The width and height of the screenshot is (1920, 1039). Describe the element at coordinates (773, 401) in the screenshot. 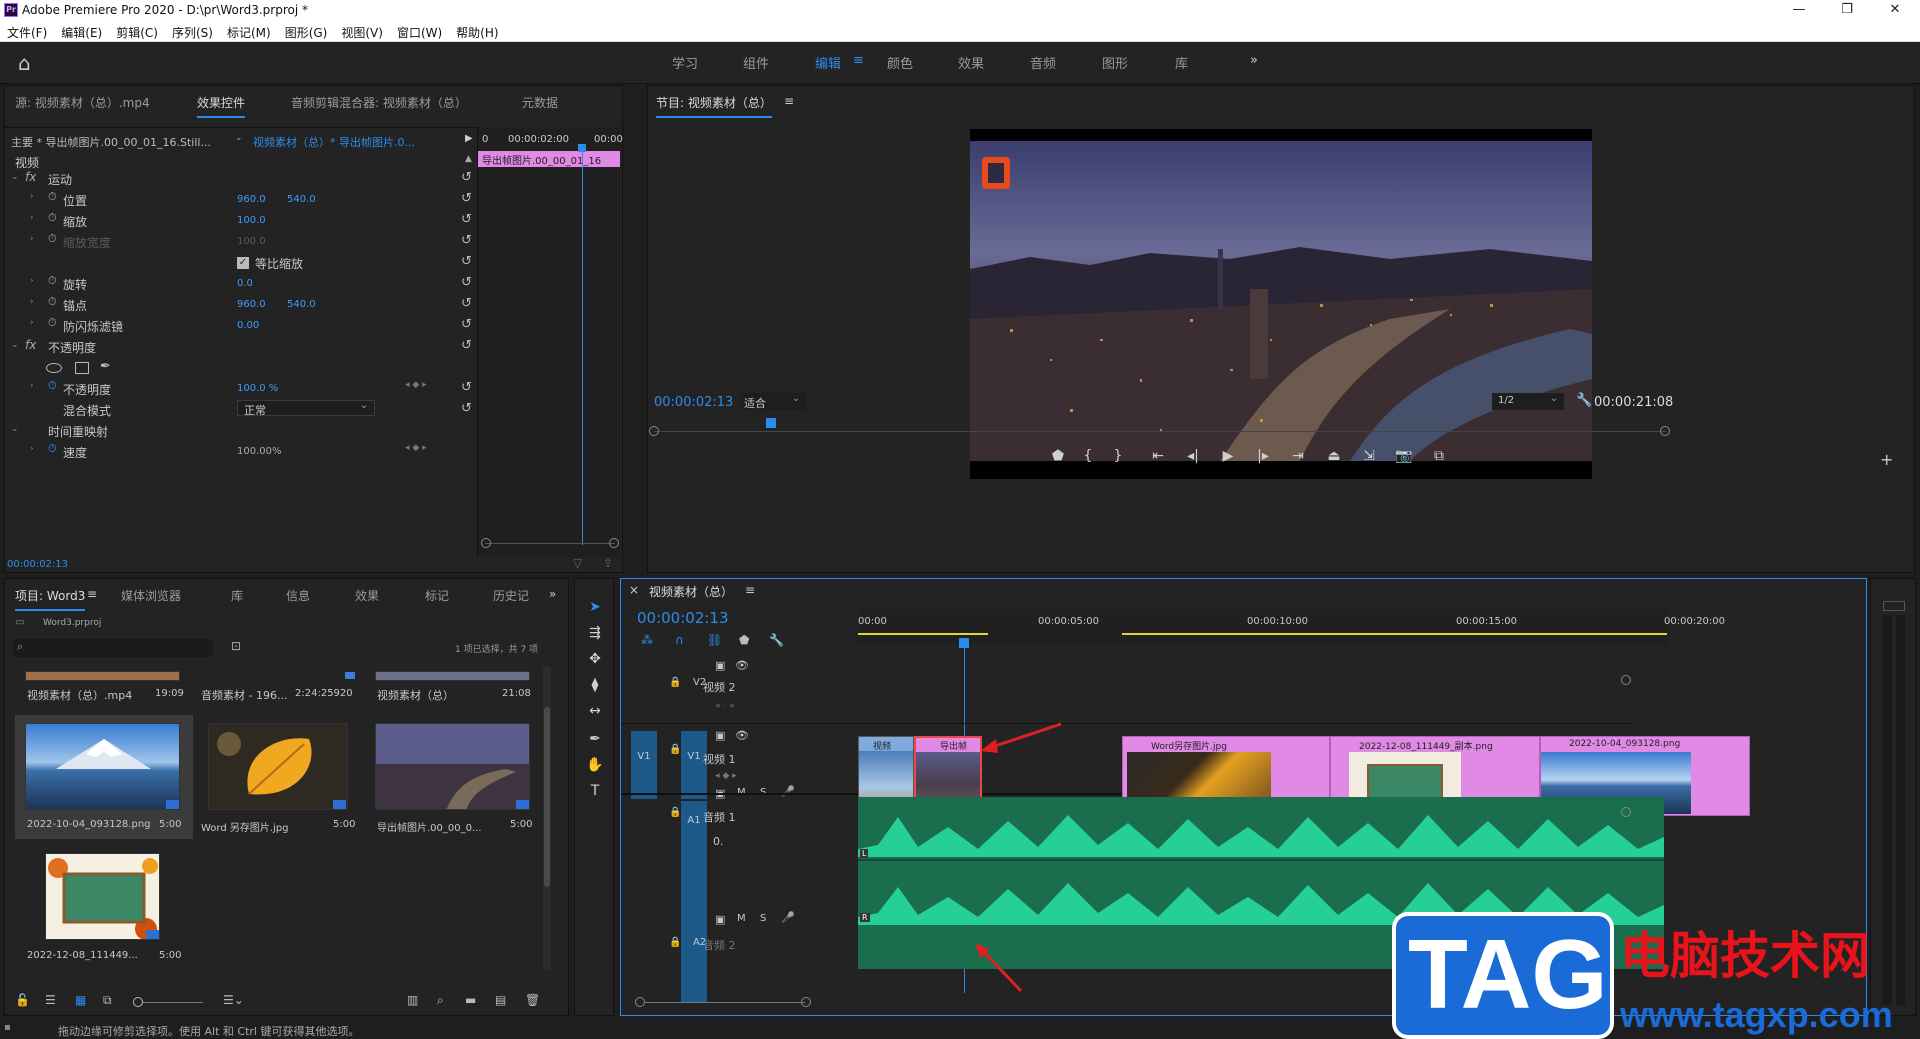

I see `fit-select: 适合 ⌄` at that location.